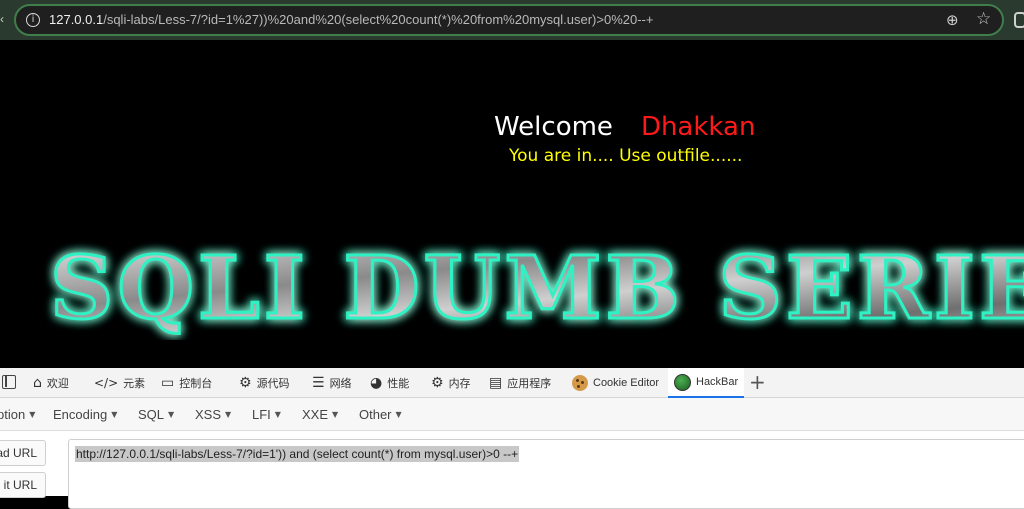  I want to click on star-icon: ☆, so click(983, 19).